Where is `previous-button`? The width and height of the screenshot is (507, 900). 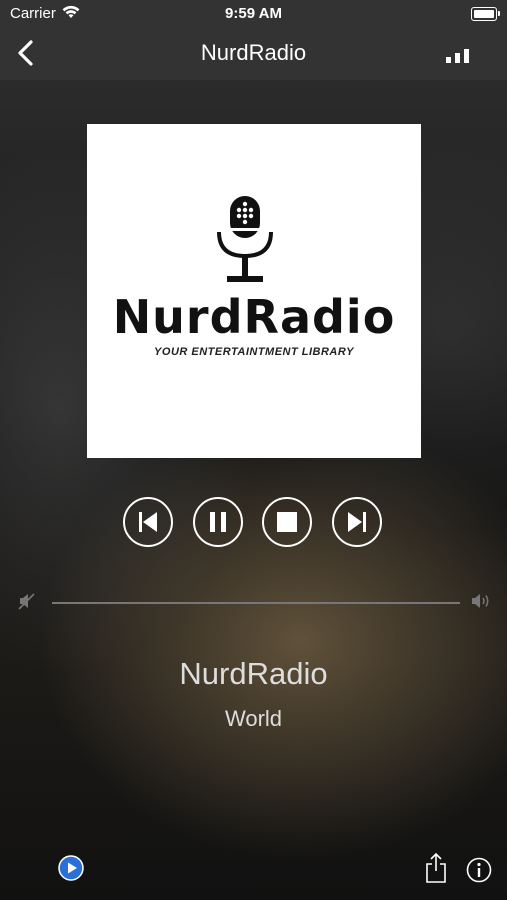 previous-button is located at coordinates (148, 522).